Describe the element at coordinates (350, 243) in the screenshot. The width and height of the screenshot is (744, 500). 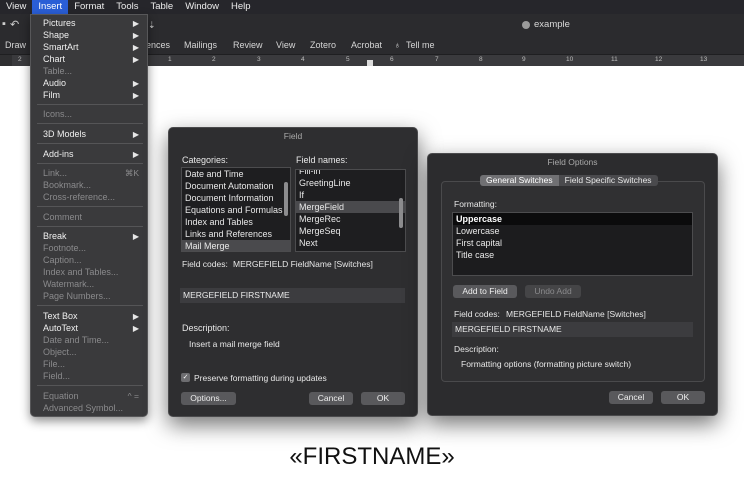
I see `list-item: Next` at that location.